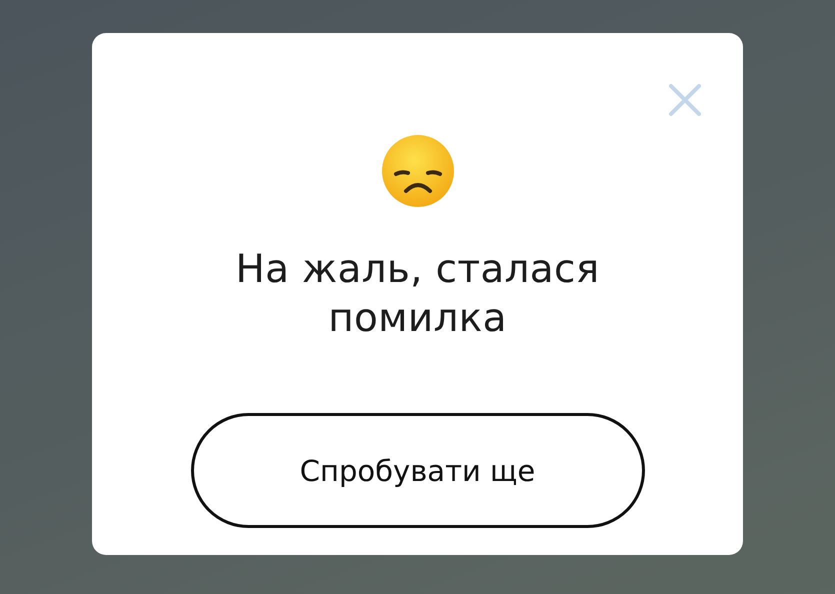  What do you see at coordinates (417, 294) in the screenshot?
I see `dialog-title: На жаль, сталася помилка` at bounding box center [417, 294].